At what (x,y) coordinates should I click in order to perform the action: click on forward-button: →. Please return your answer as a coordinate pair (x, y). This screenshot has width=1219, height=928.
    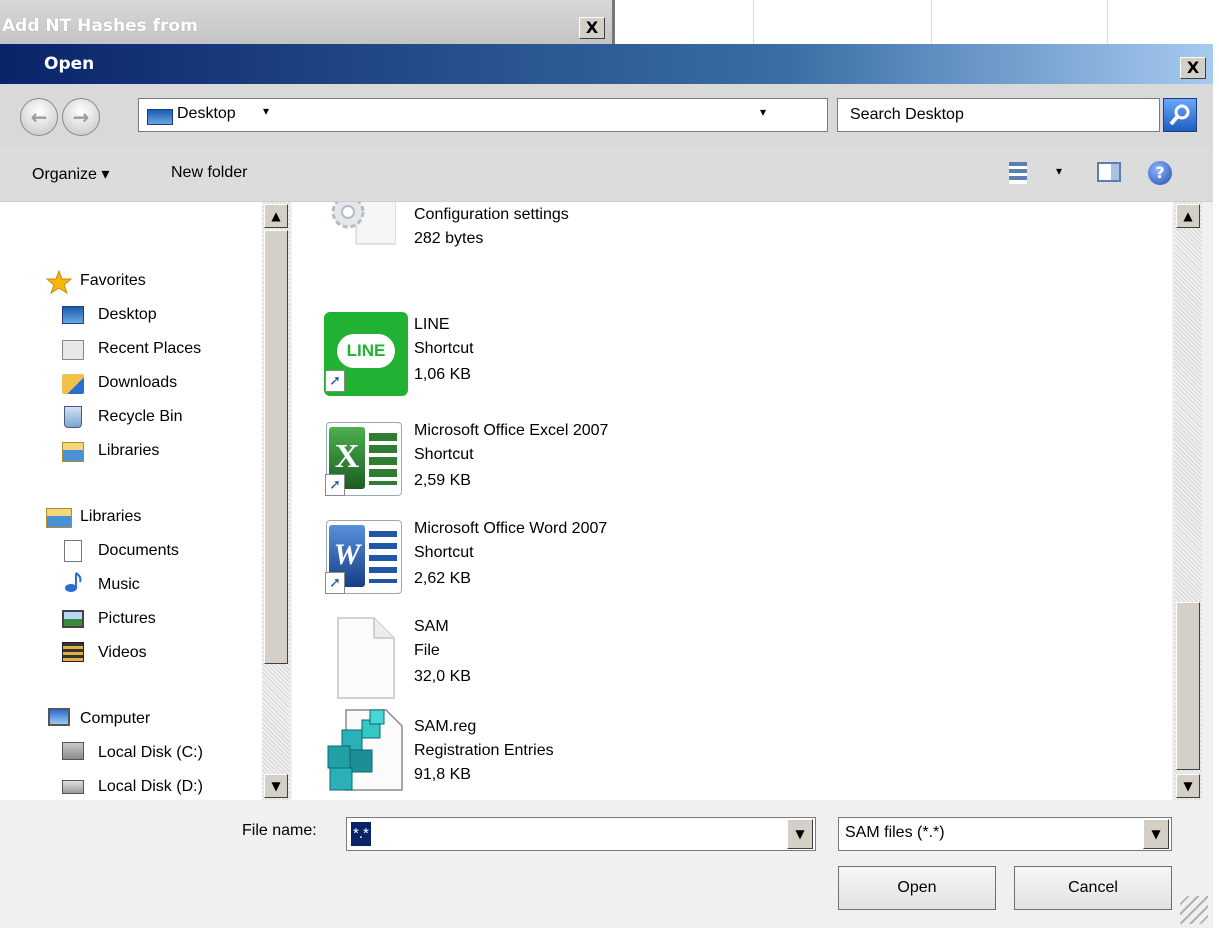
    Looking at the image, I should click on (81, 117).